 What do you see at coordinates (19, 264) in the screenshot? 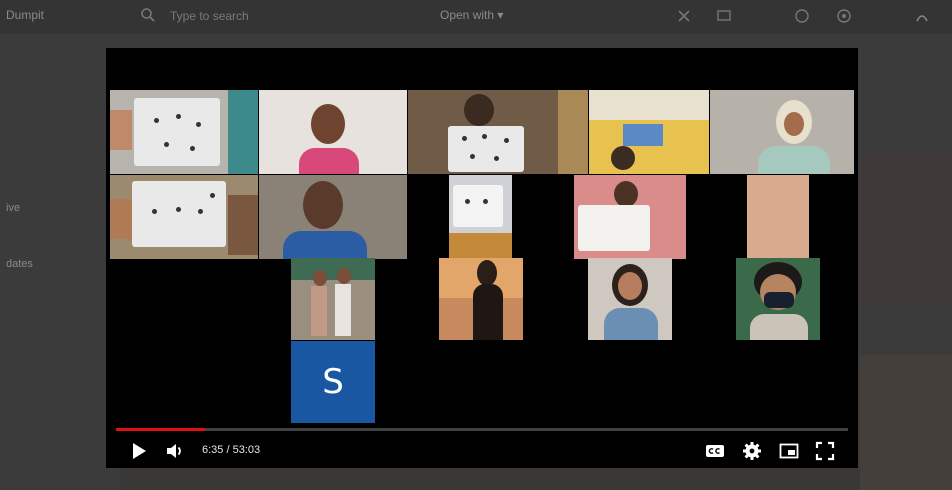
I see `side-label-2: dates` at bounding box center [19, 264].